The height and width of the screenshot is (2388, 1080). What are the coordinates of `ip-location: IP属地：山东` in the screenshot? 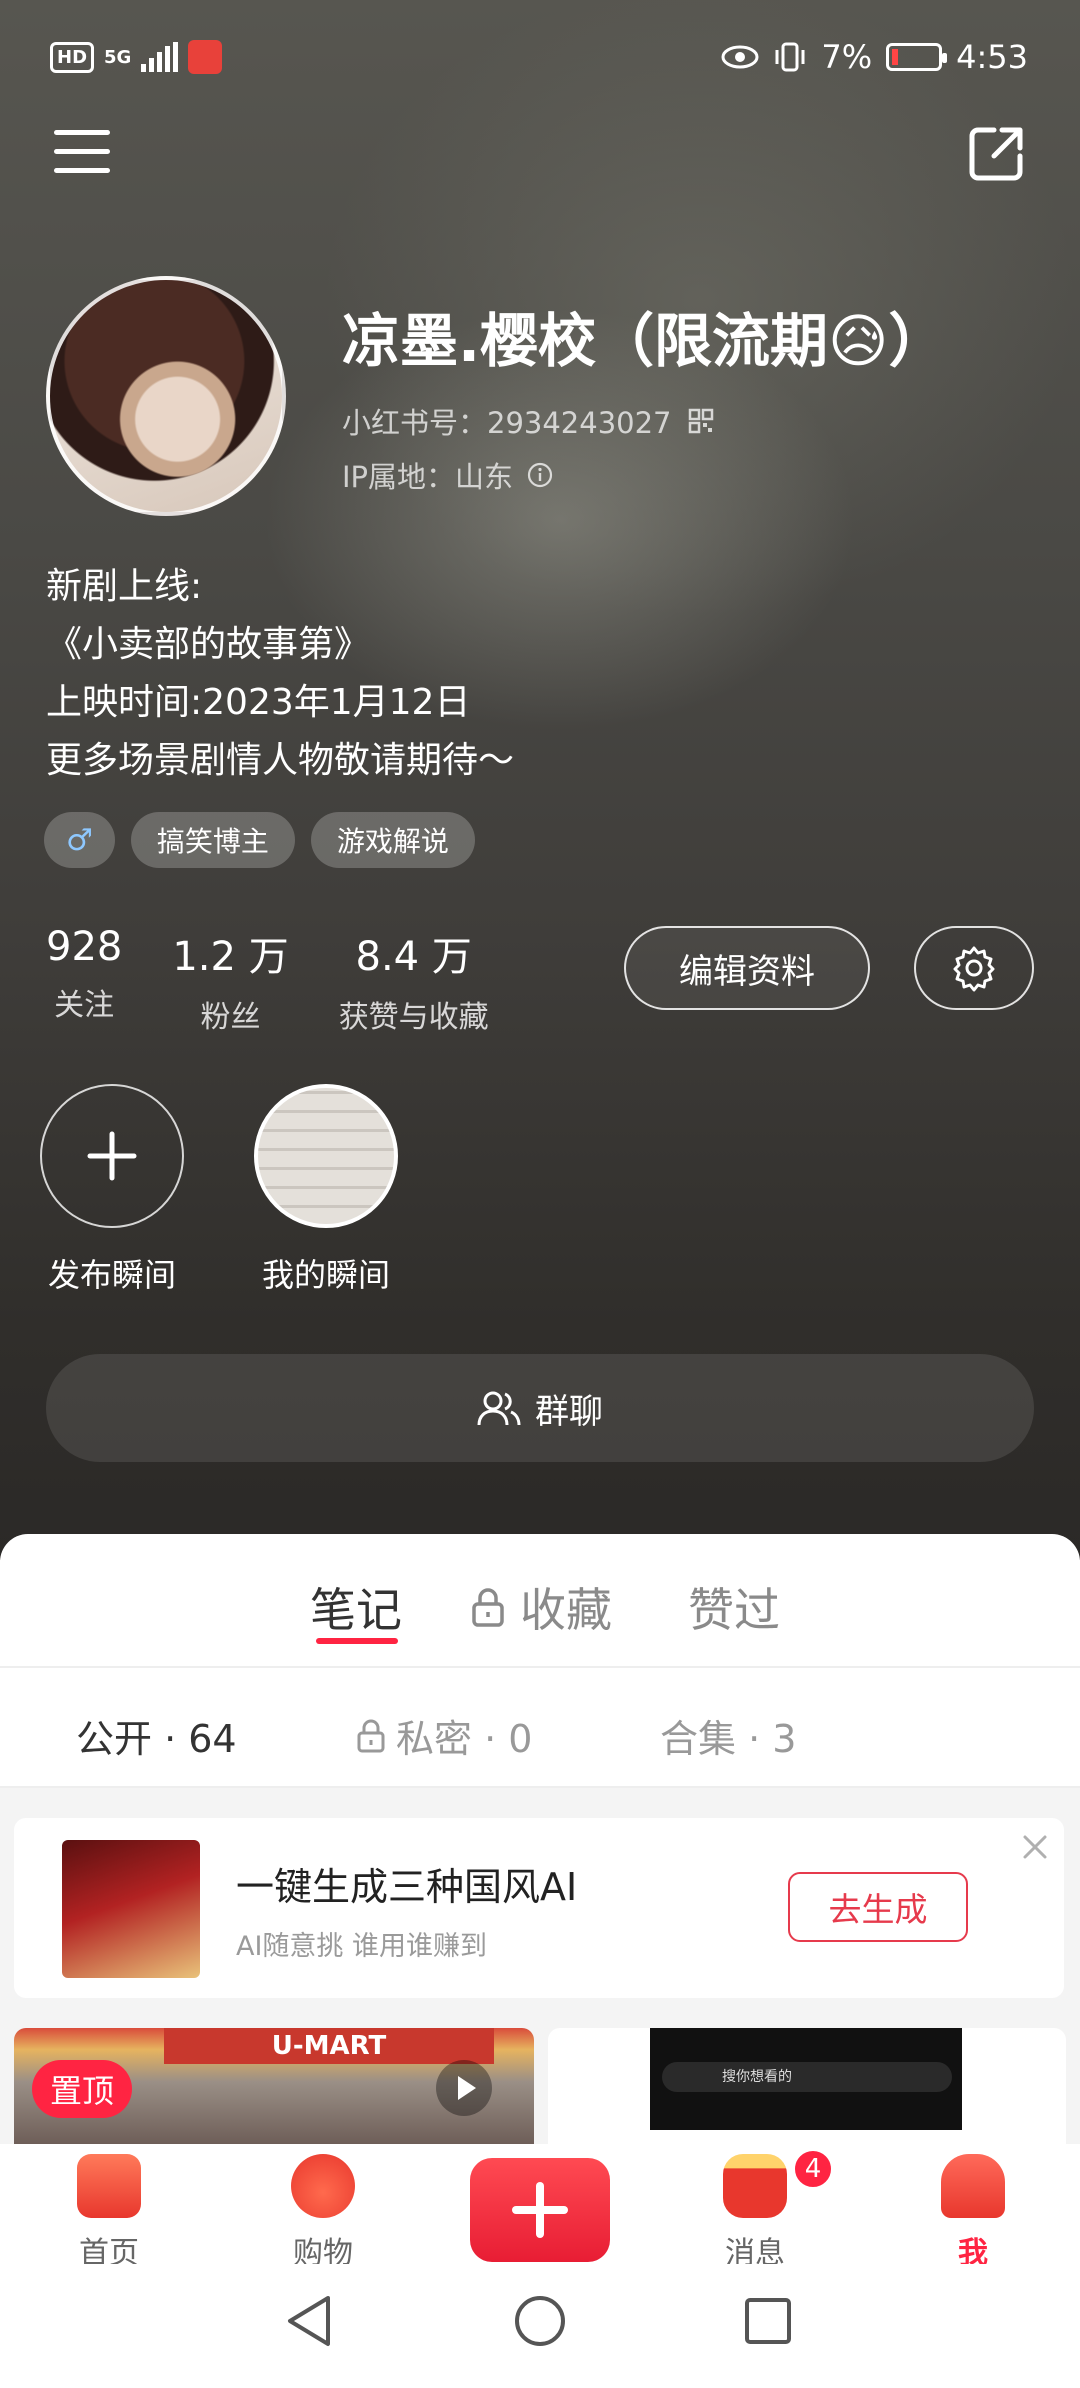 It's located at (428, 477).